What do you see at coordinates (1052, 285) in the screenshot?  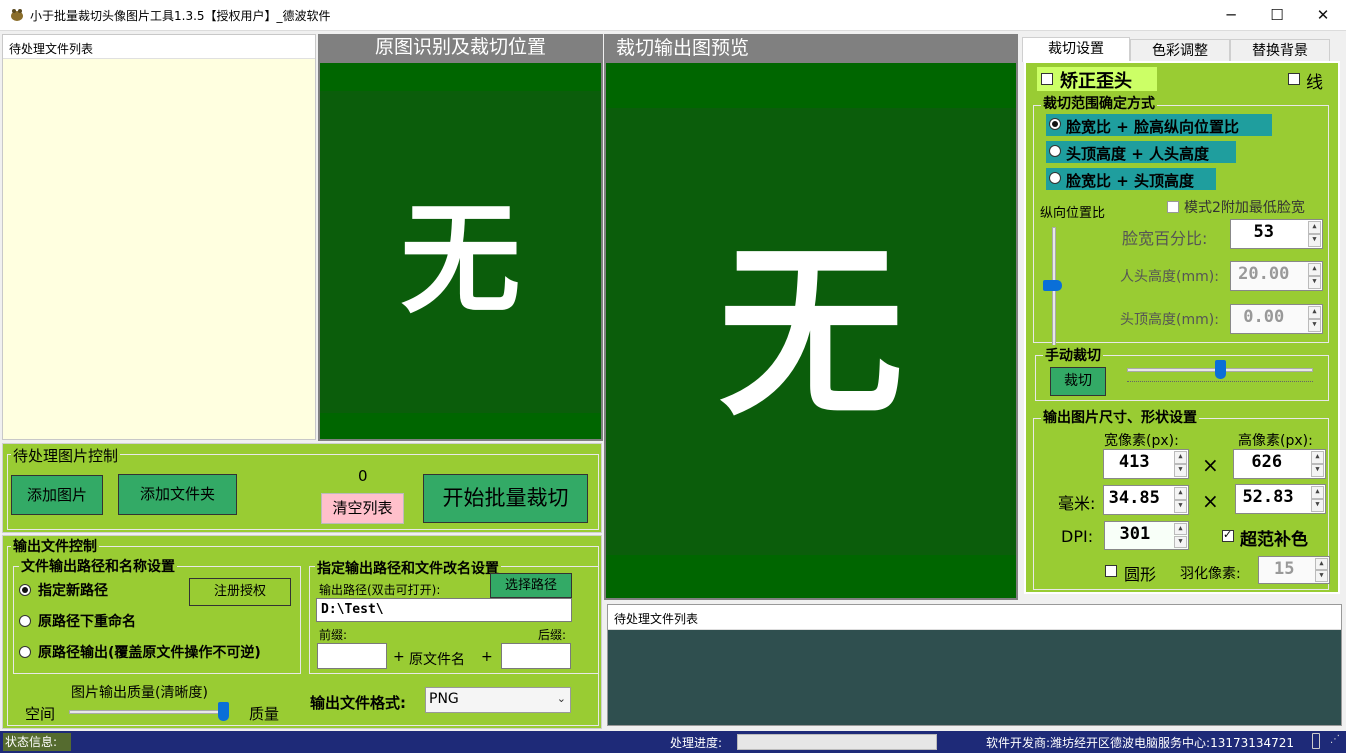 I see `vertical-slider-thumb` at bounding box center [1052, 285].